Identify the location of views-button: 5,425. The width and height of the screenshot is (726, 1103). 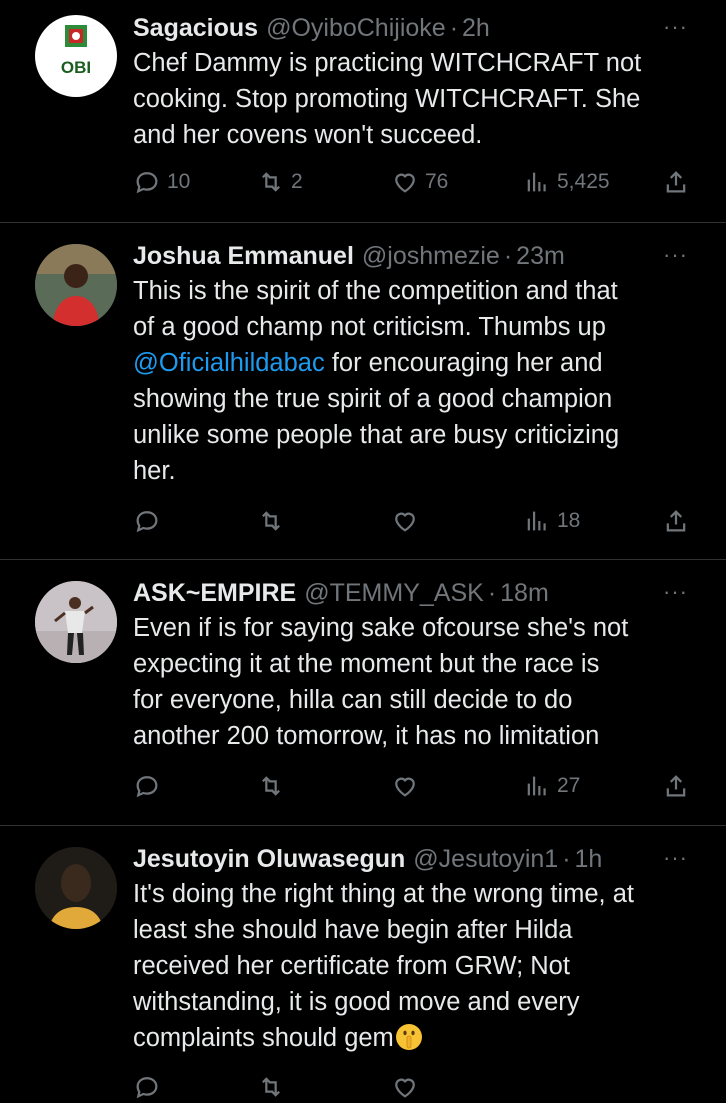
(566, 182).